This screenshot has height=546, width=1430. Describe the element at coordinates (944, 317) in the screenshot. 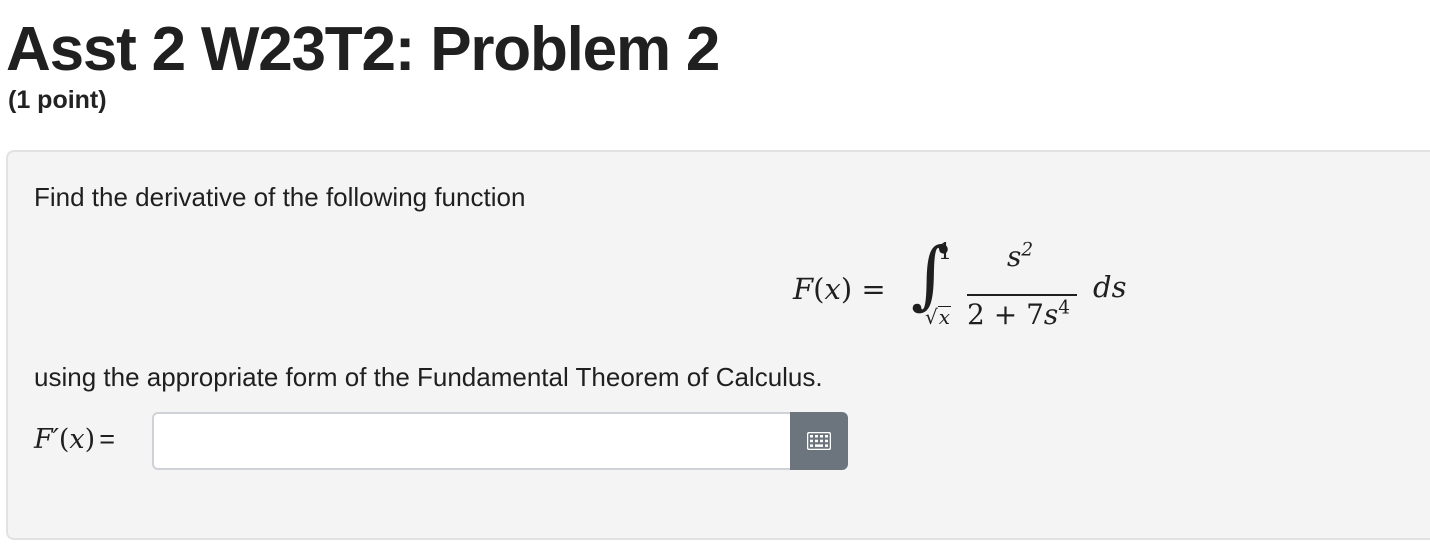

I see `lower-limit-variable: x` at that location.